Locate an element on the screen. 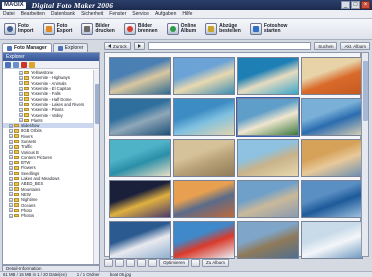 This screenshot has height=277, width=372. add-to-album-button: Zu Album is located at coordinates (216, 262).